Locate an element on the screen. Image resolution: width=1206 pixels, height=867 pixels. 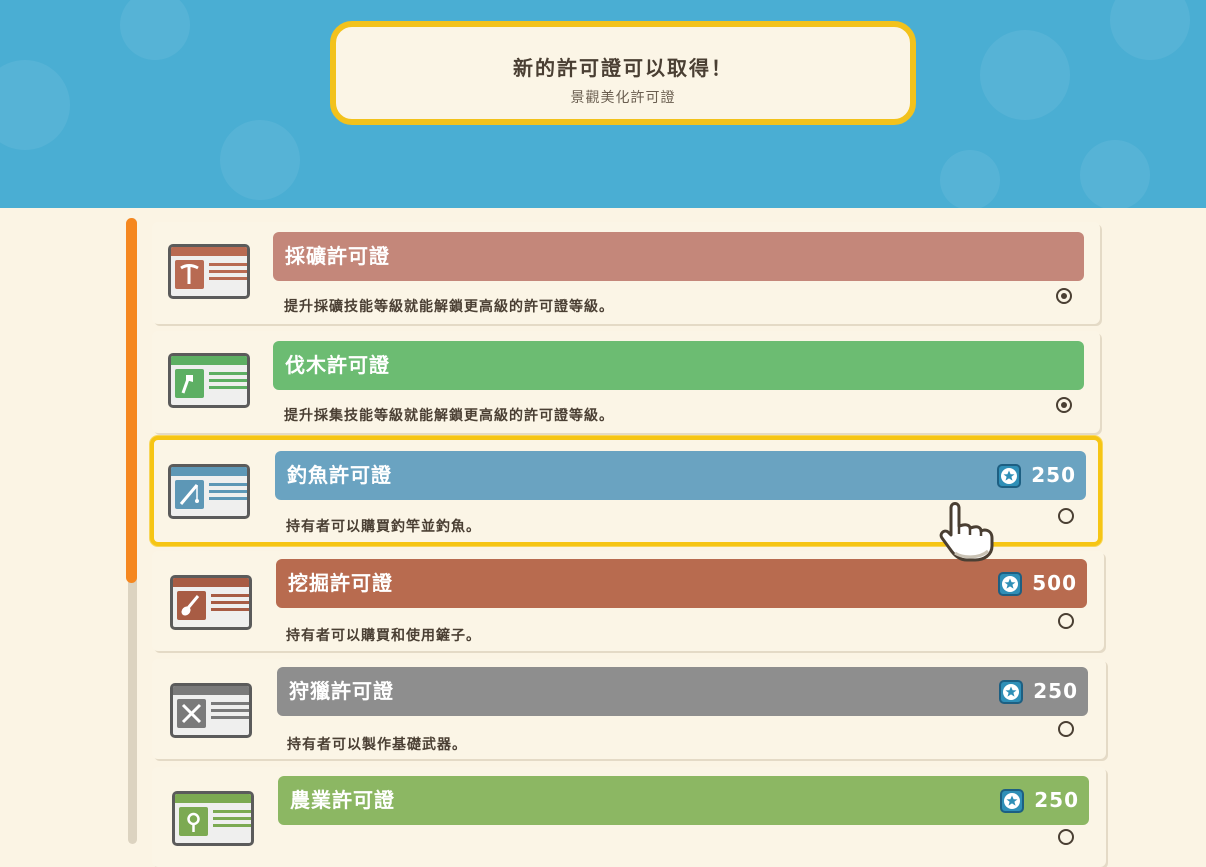
license-name-bar: 採礦許可證 is located at coordinates (678, 256).